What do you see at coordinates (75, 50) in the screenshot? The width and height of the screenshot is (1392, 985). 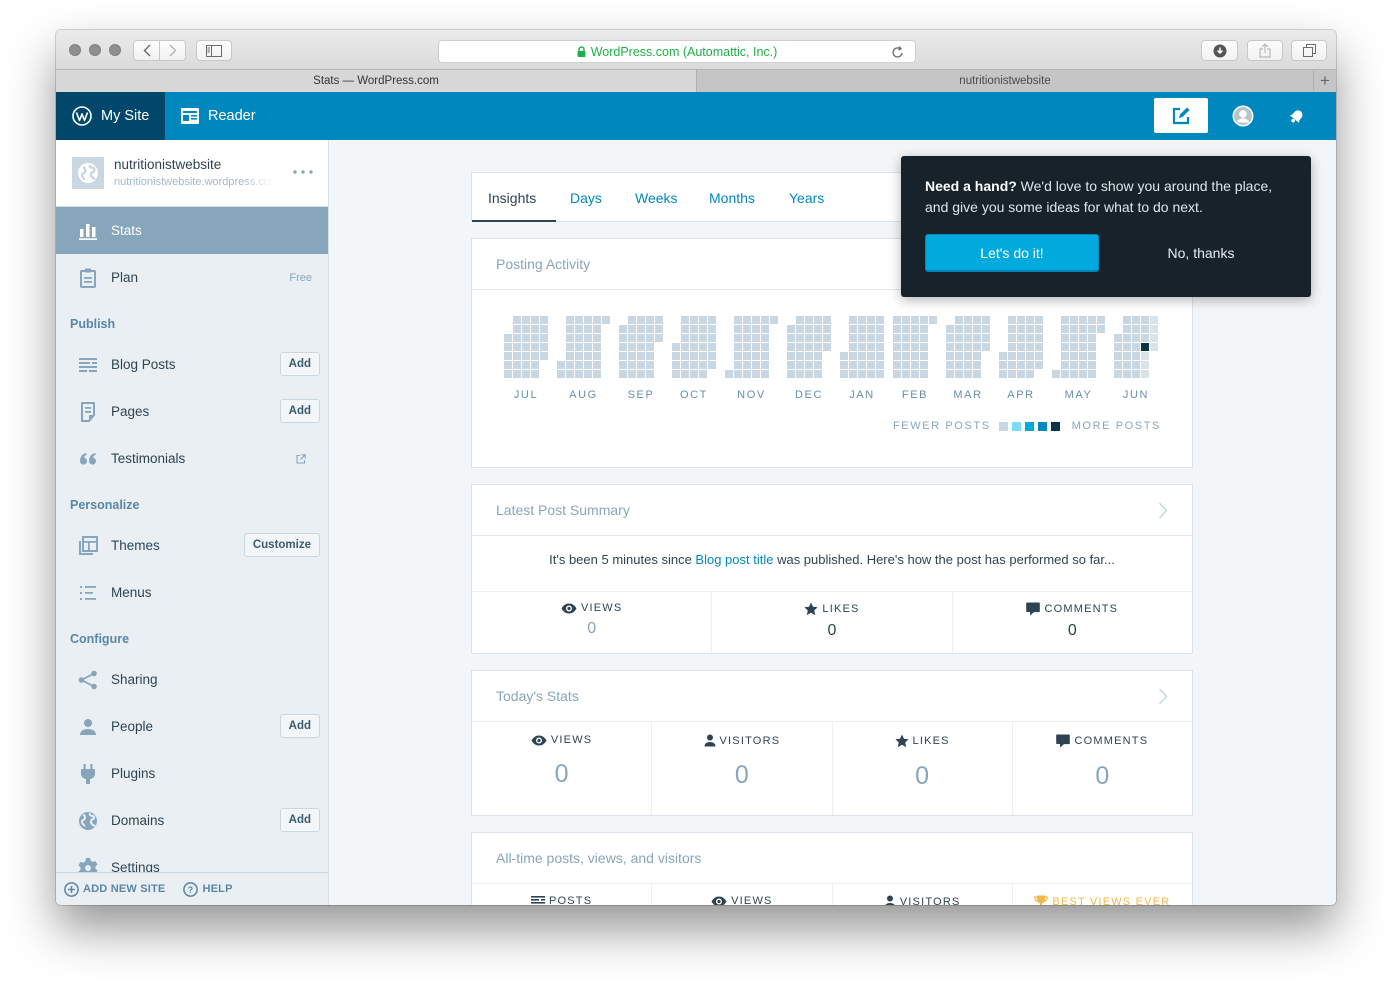 I see `close-window-button` at bounding box center [75, 50].